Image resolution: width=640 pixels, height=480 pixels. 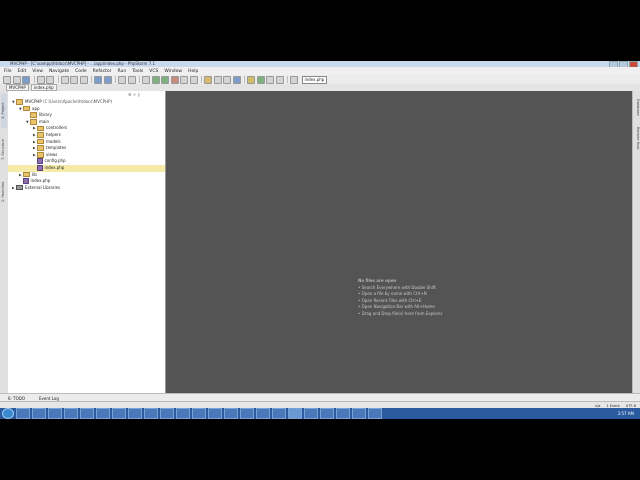 I want to click on tab-todo: 6: TODO, so click(x=16, y=398).